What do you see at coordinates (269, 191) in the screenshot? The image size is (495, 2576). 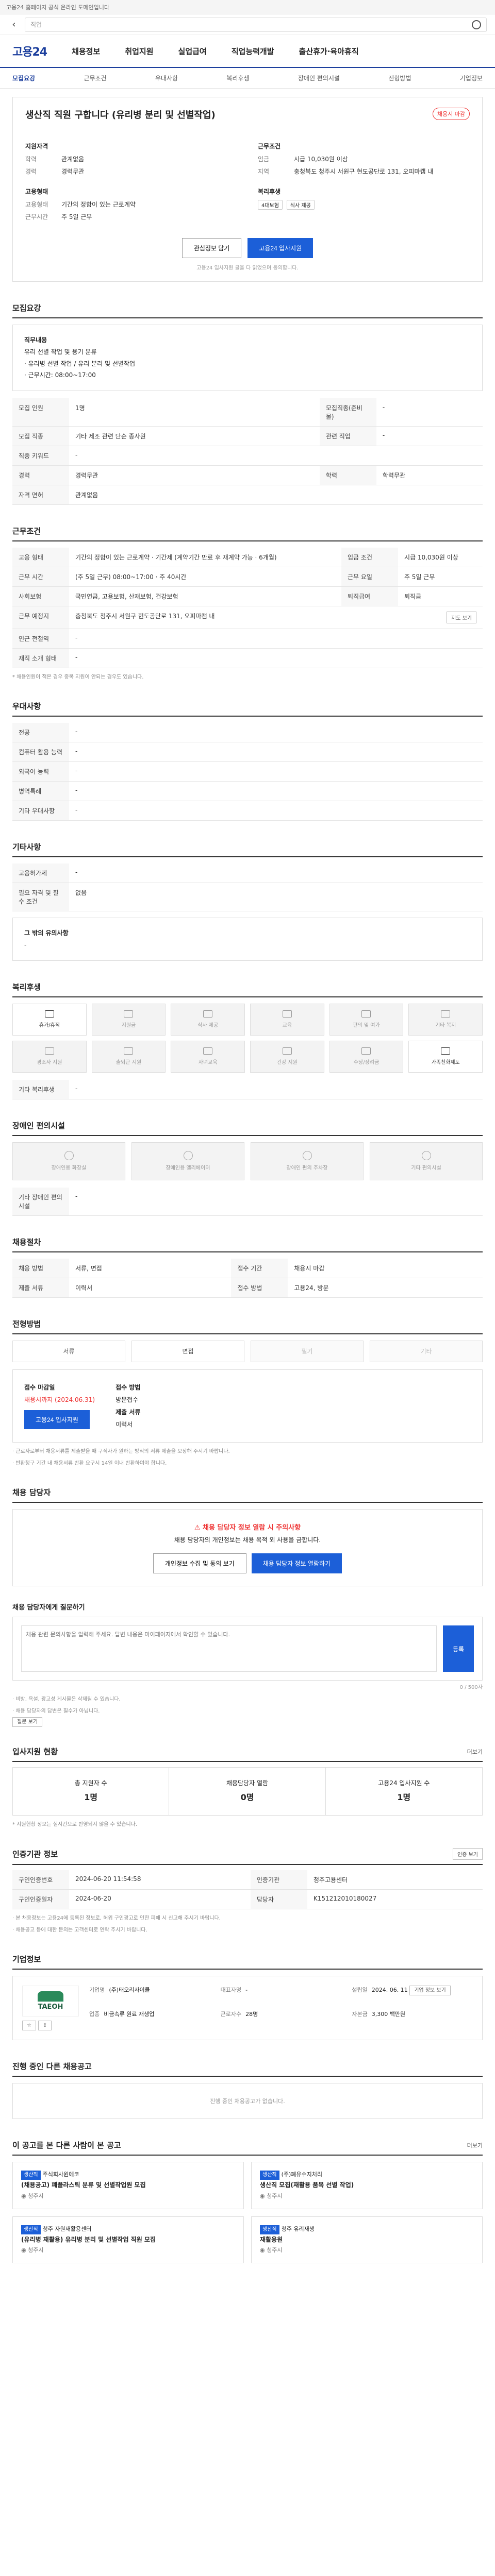 I see `benefit-heading: 복리후생` at bounding box center [269, 191].